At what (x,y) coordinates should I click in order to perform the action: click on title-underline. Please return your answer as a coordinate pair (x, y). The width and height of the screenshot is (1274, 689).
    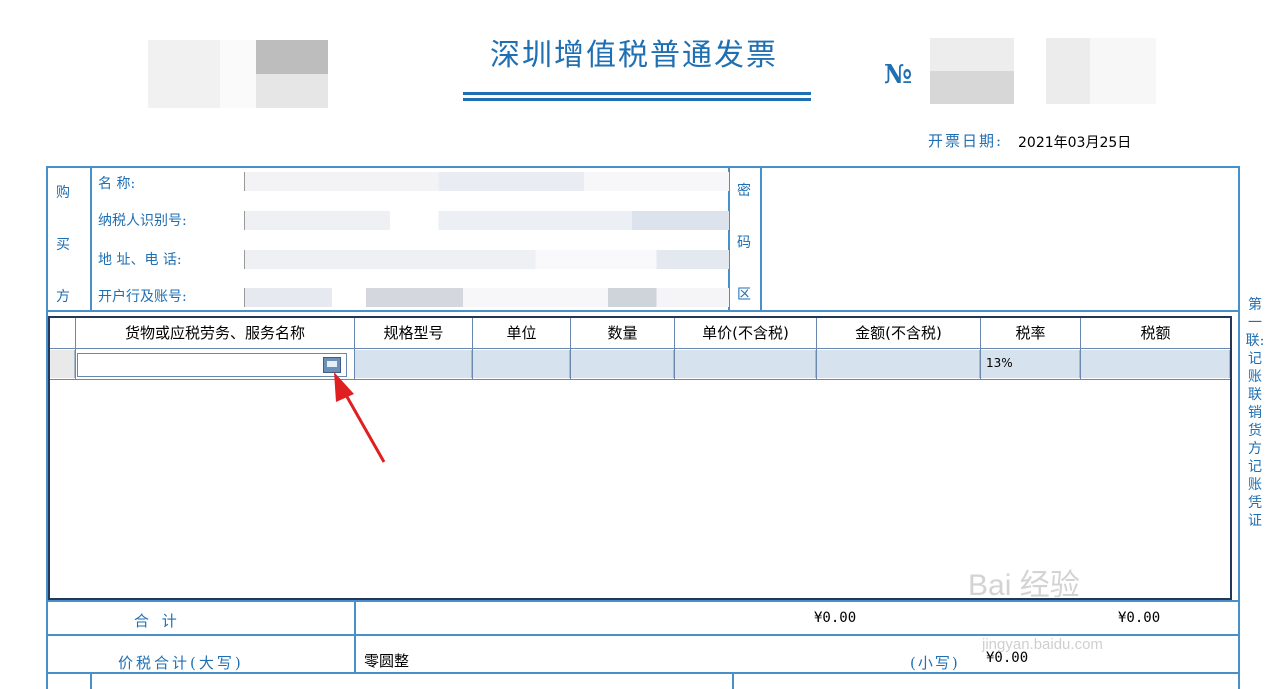
    Looking at the image, I should click on (637, 93).